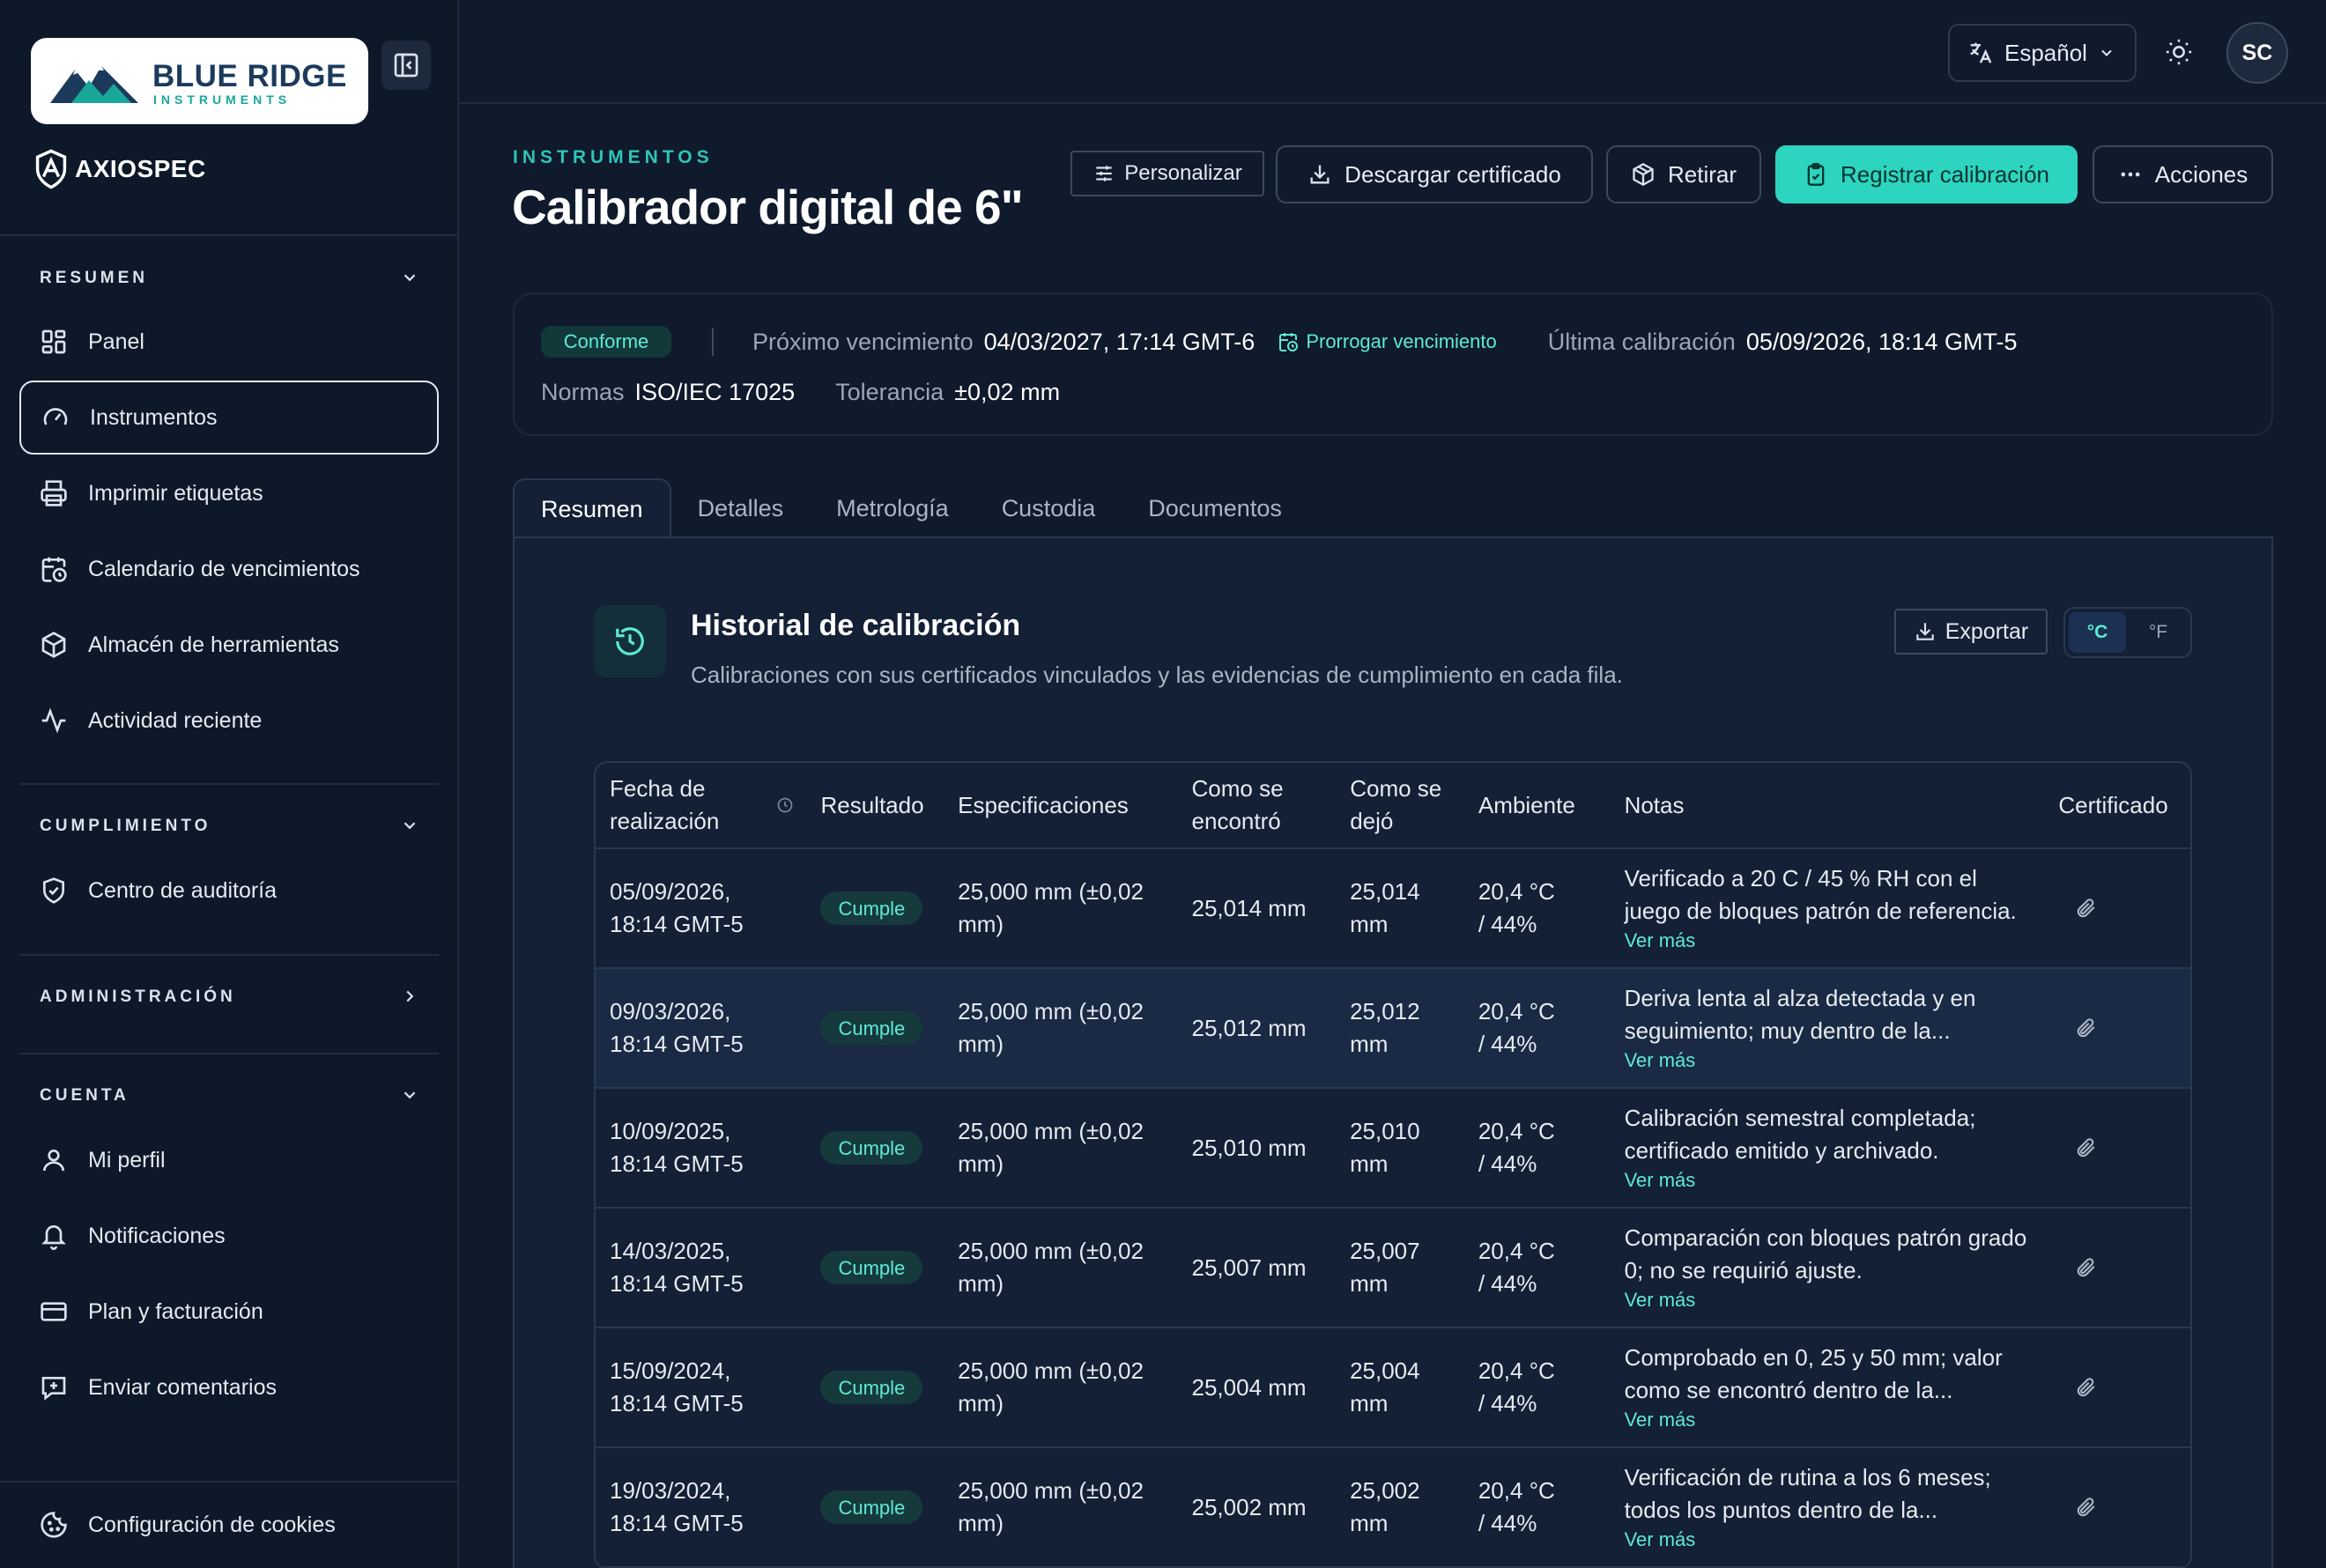 This screenshot has height=1568, width=2326. What do you see at coordinates (1060, 805) in the screenshot?
I see `column-specifications: Especificaciones` at bounding box center [1060, 805].